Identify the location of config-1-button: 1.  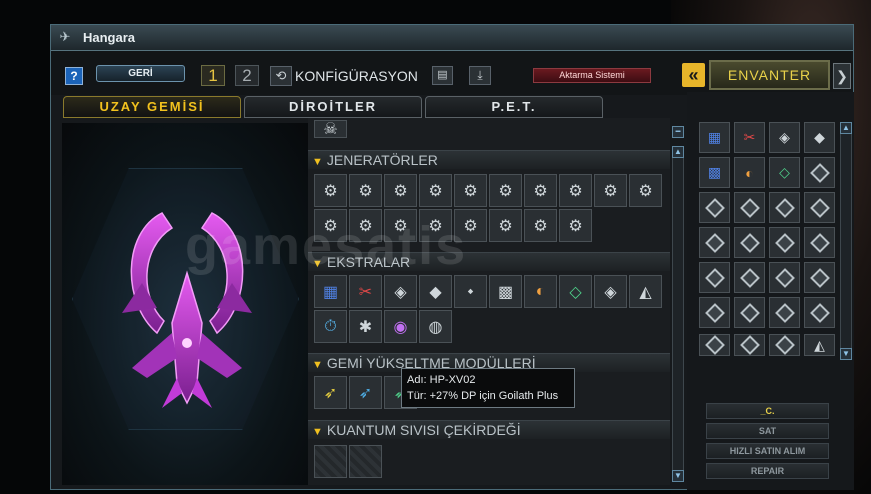
(213, 75).